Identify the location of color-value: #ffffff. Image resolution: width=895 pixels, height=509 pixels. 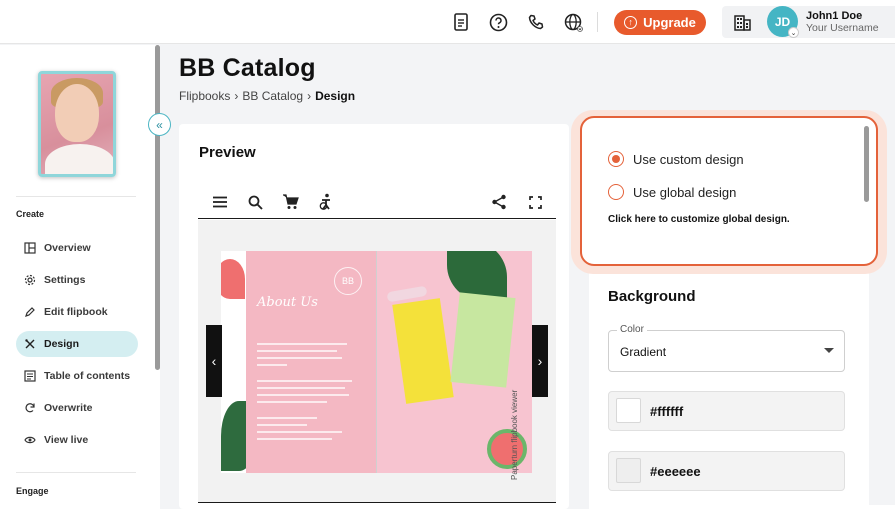
(666, 411).